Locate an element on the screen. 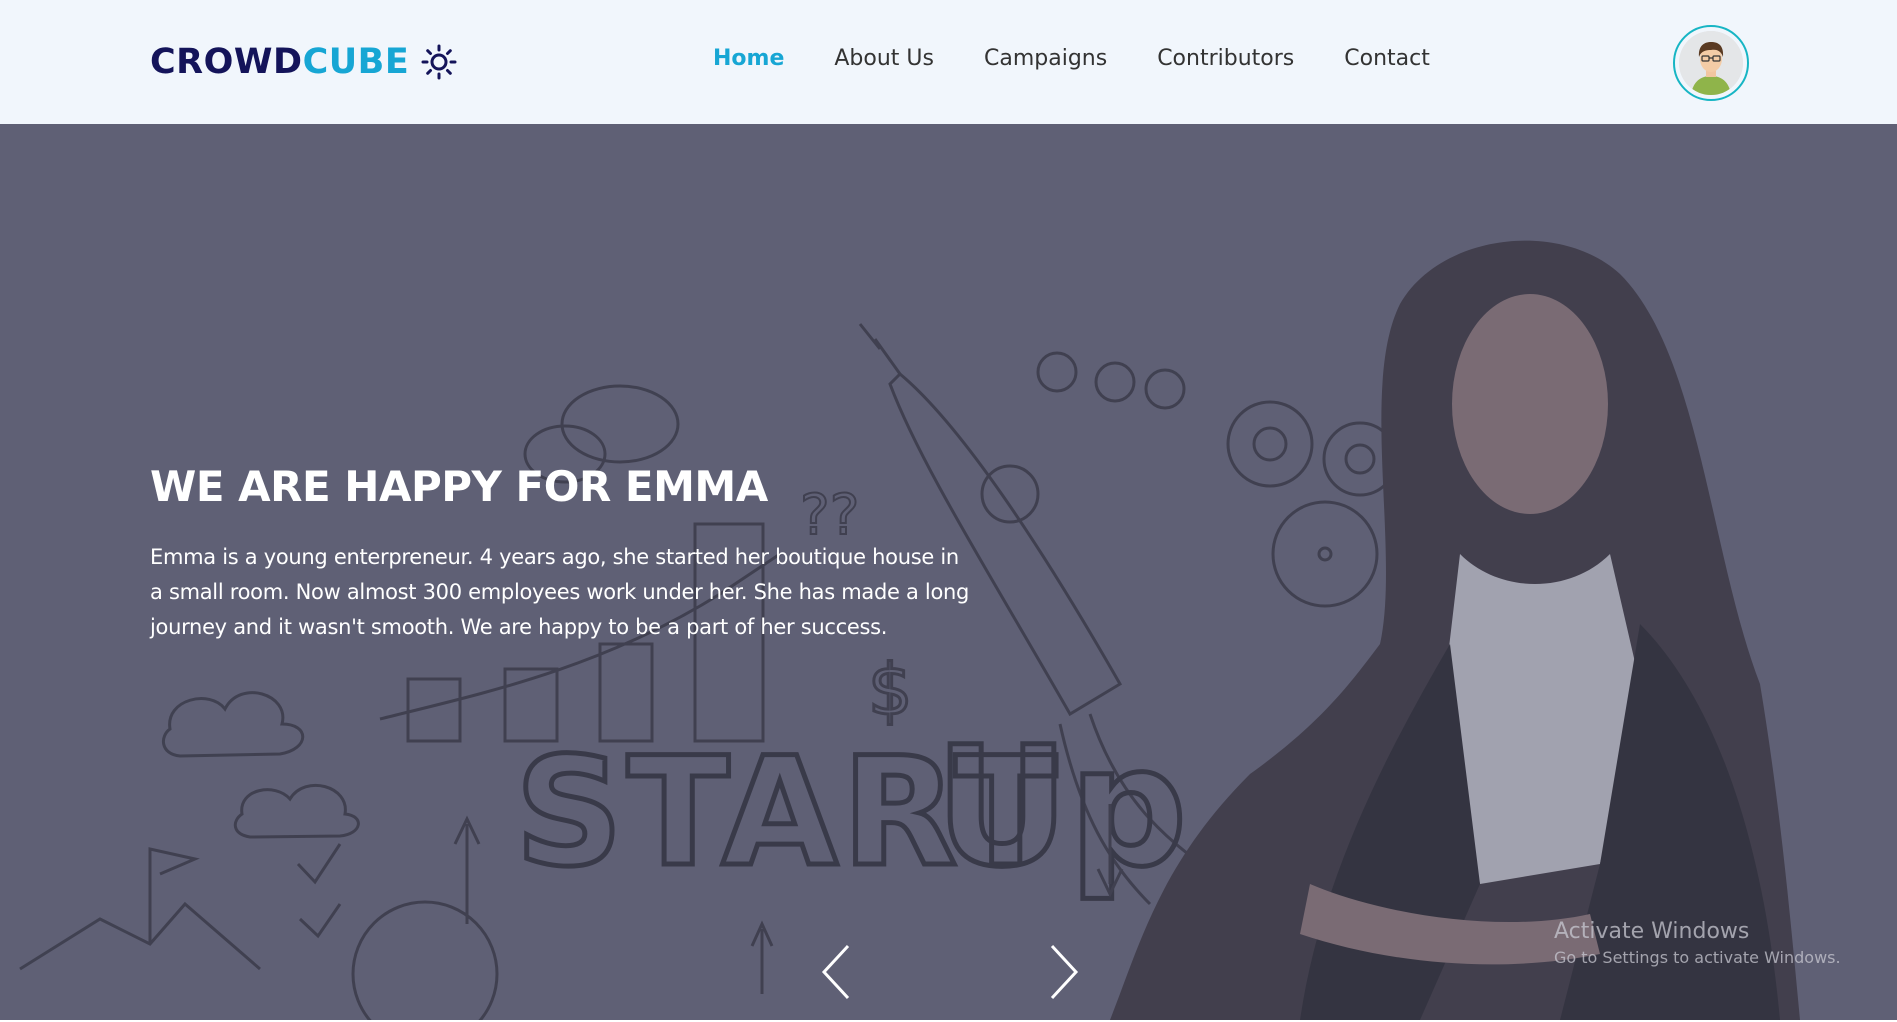 The height and width of the screenshot is (1022, 1897). slider-prev-button is located at coordinates (838, 972).